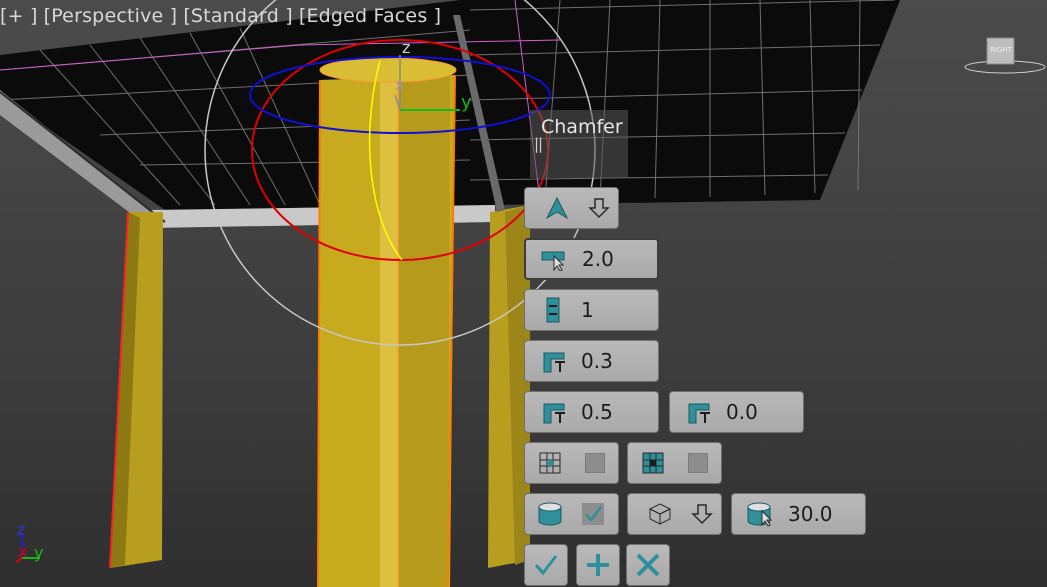 The image size is (1047, 587). I want to click on amount-value: 2.0, so click(598, 259).